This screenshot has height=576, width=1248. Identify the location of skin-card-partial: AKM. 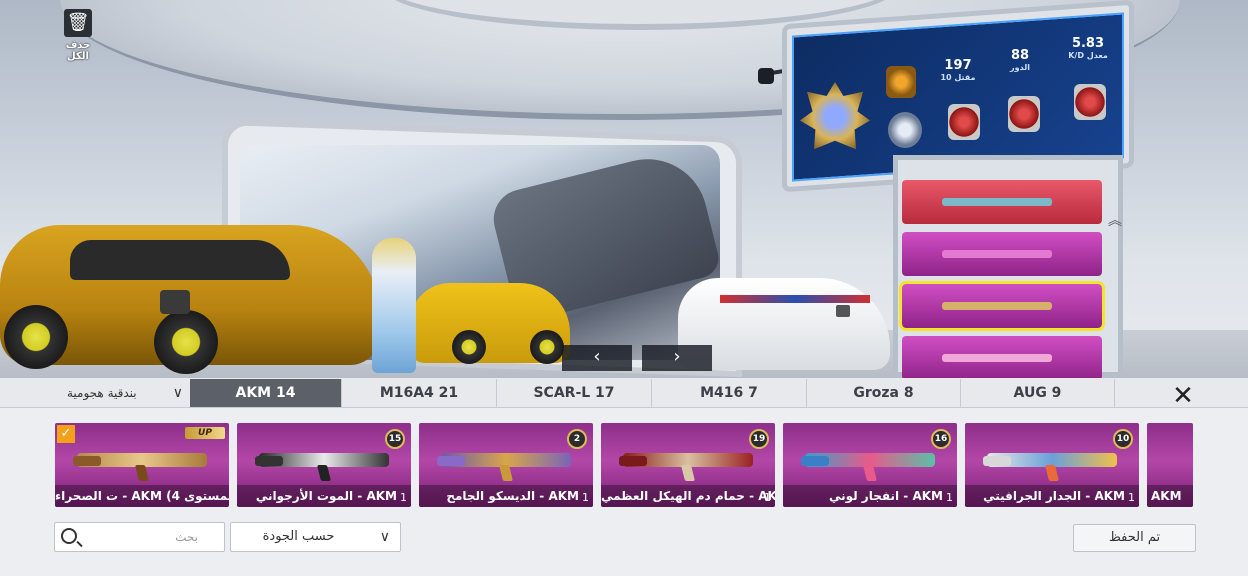
(1170, 465).